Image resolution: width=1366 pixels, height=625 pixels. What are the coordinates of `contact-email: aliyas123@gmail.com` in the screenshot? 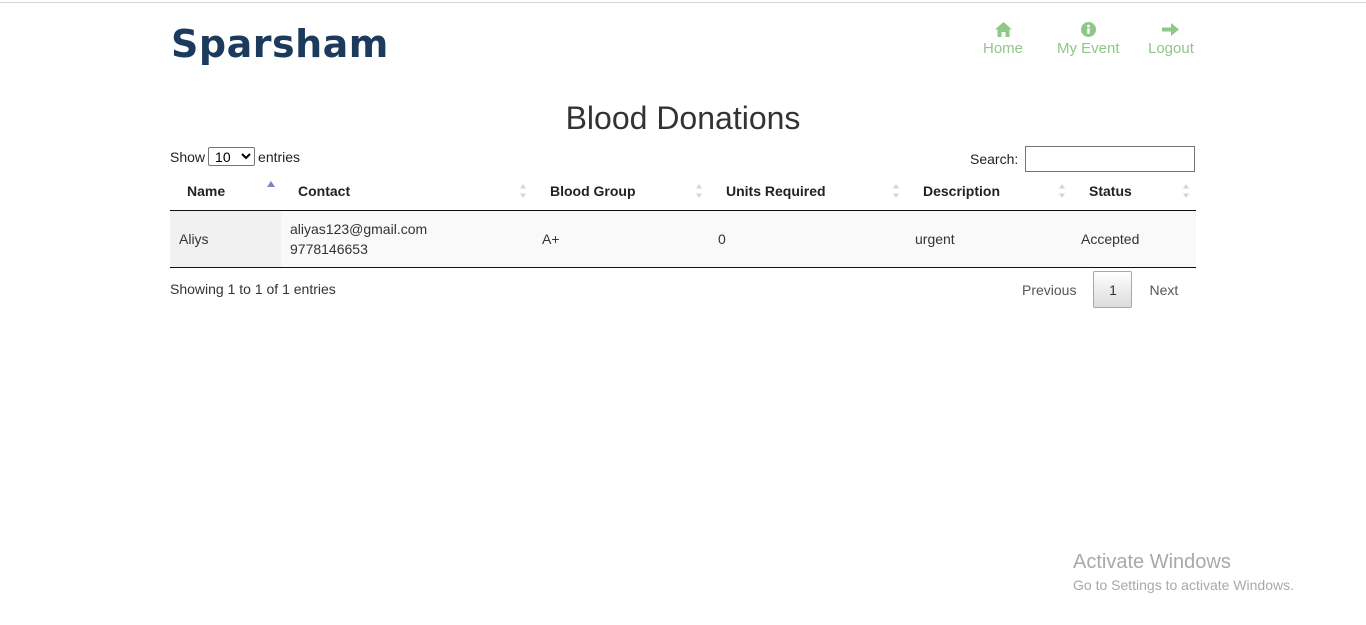 It's located at (359, 228).